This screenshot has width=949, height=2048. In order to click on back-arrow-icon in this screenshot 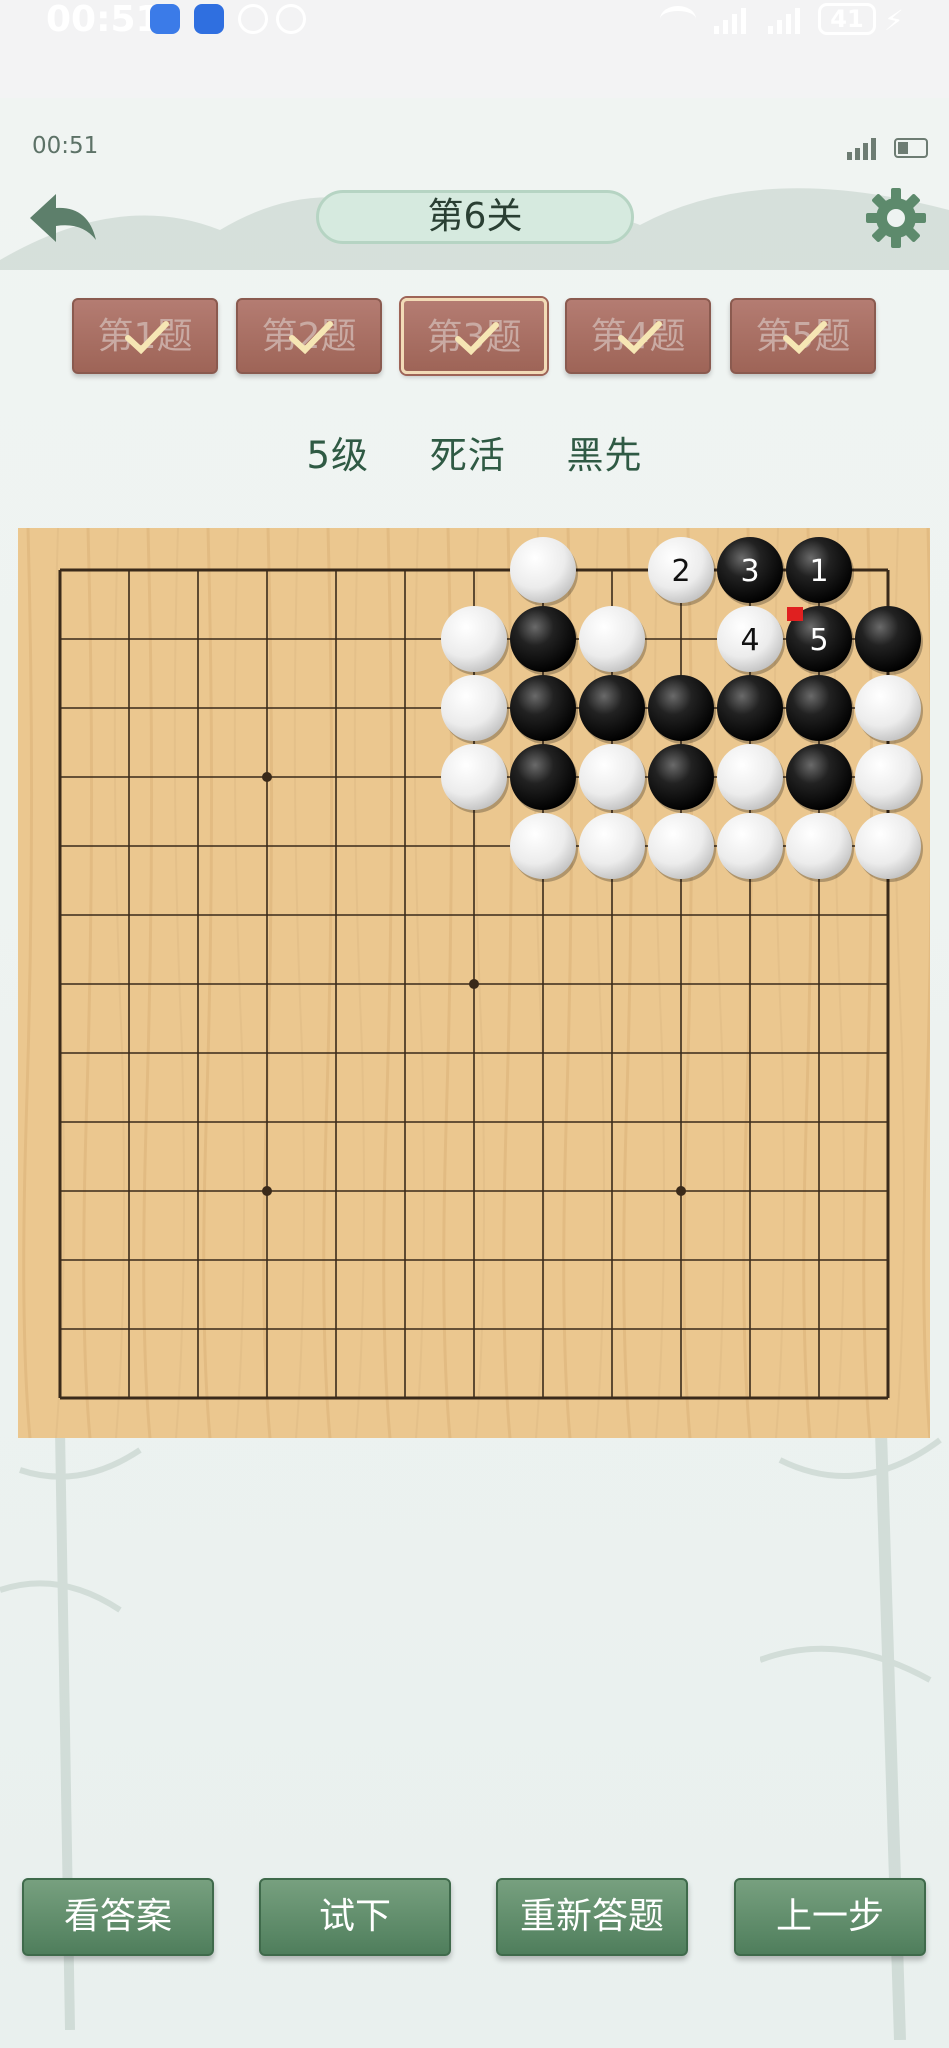, I will do `click(62, 218)`.